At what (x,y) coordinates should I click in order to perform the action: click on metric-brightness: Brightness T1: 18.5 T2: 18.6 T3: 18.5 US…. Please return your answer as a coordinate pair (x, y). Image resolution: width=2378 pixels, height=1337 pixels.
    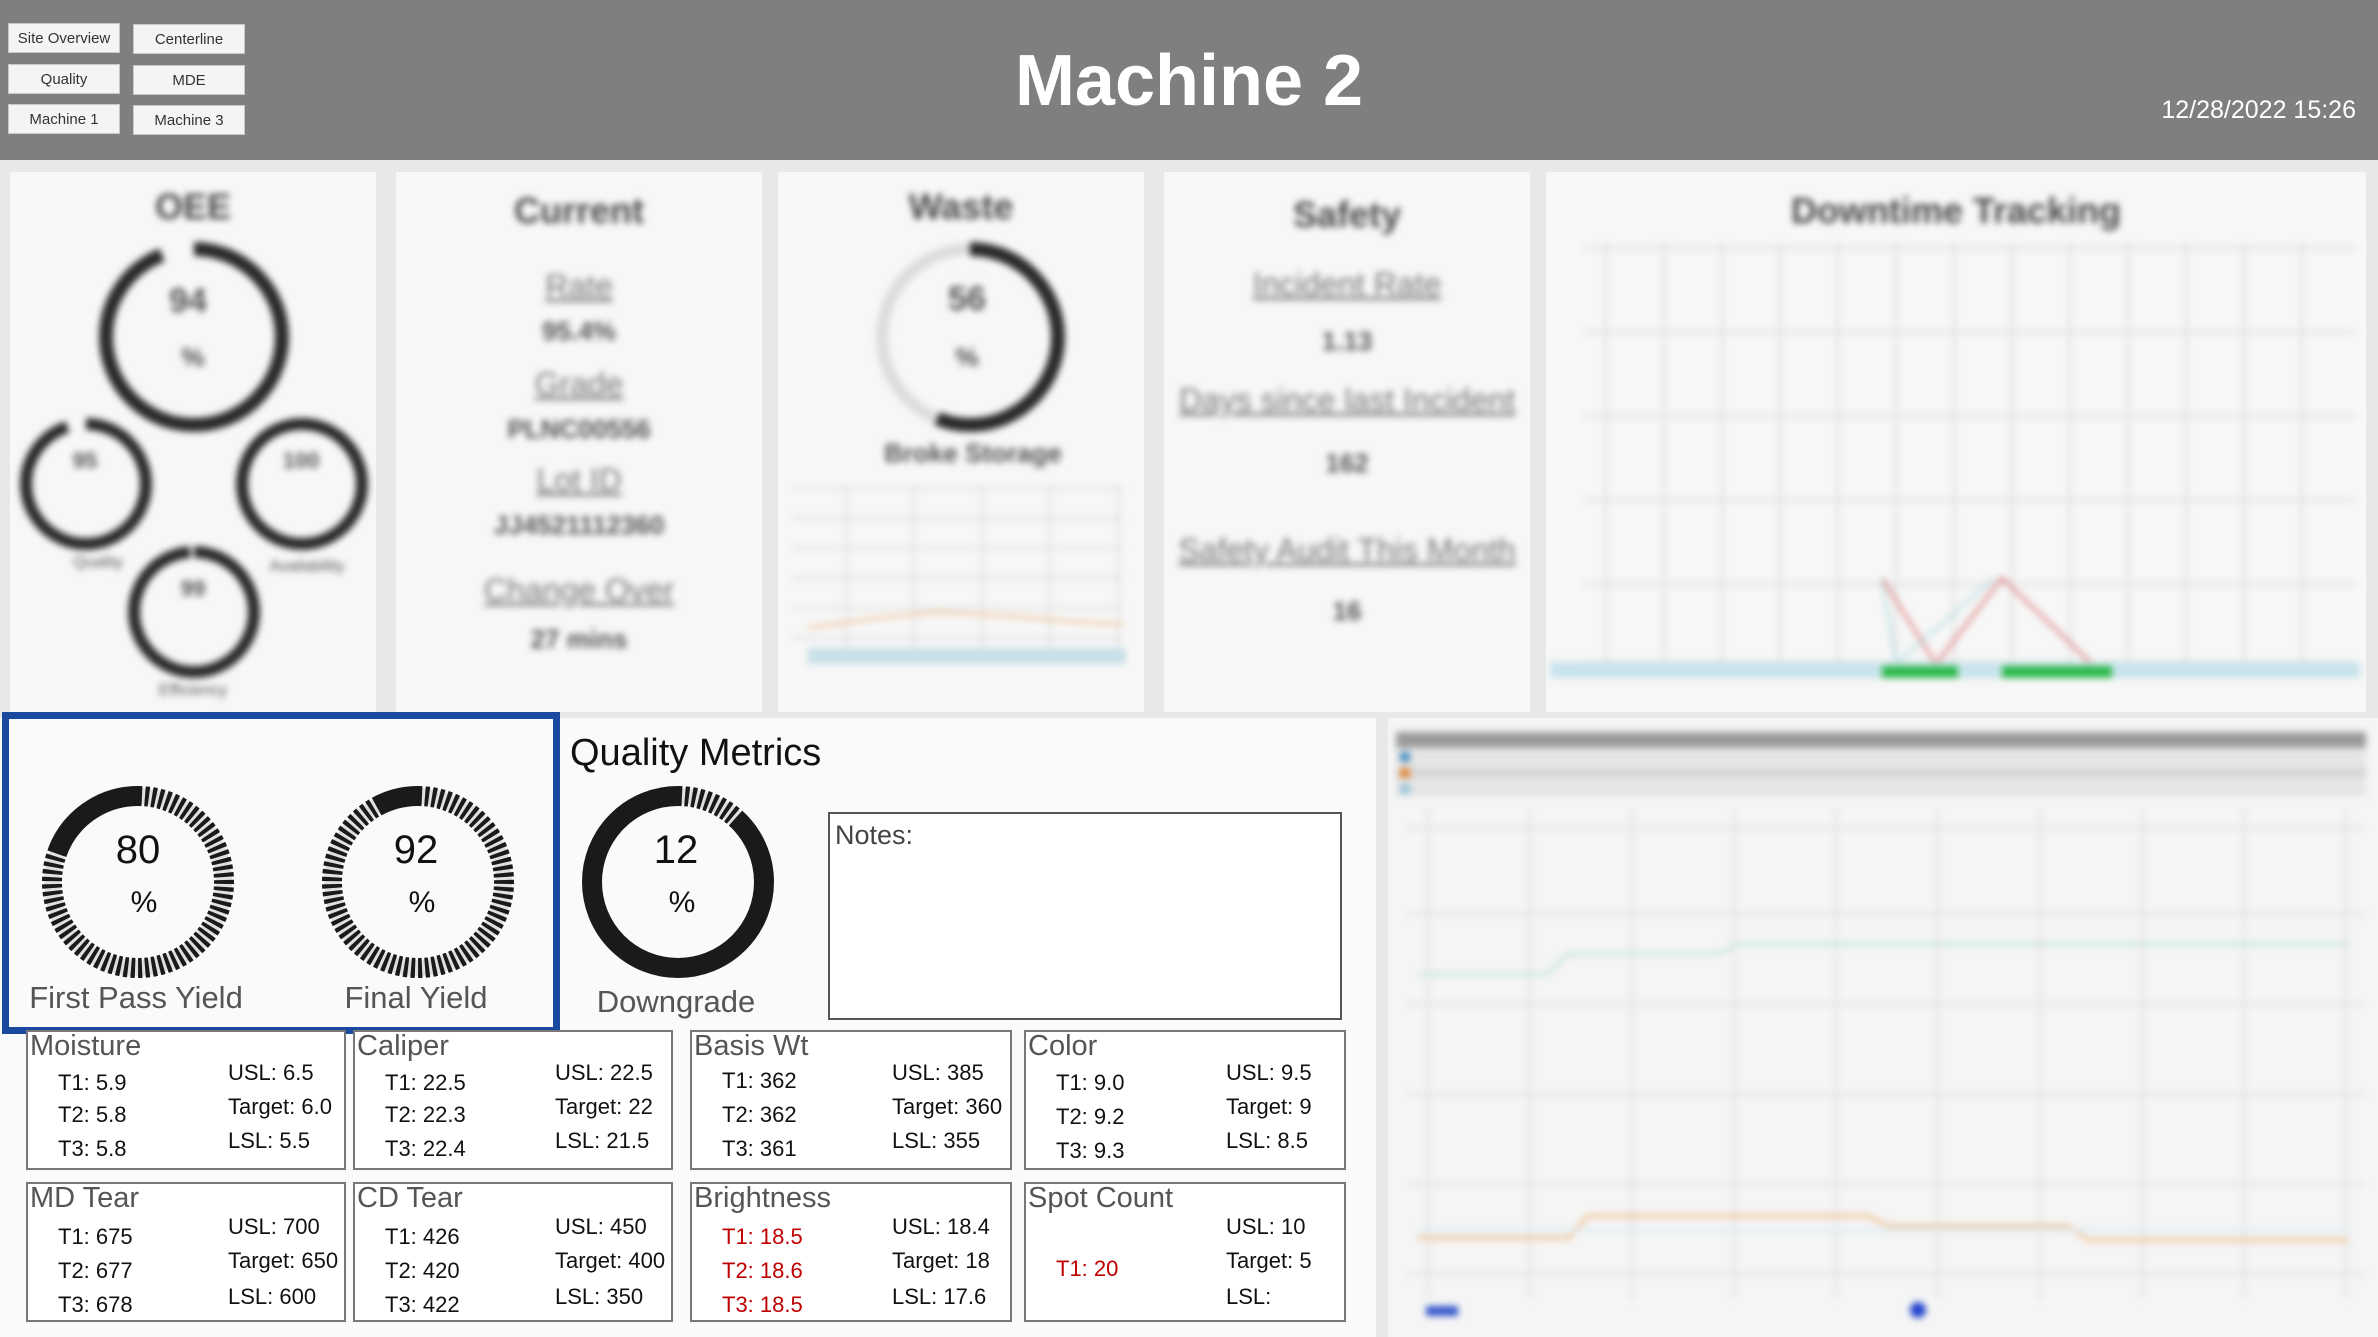
    Looking at the image, I should click on (851, 1252).